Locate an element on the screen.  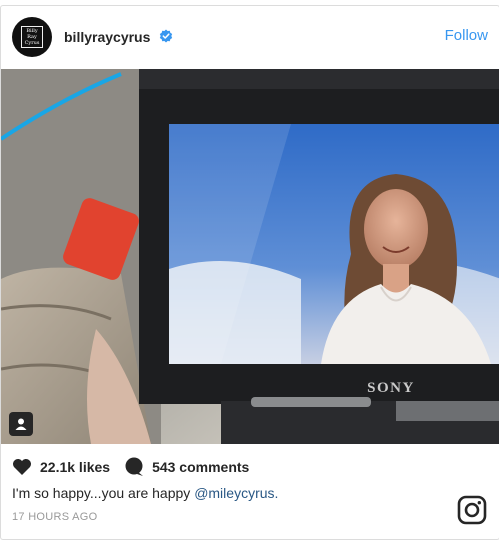
avatar-logo: Billy Ray Cyrus is located at coordinates (32, 37).